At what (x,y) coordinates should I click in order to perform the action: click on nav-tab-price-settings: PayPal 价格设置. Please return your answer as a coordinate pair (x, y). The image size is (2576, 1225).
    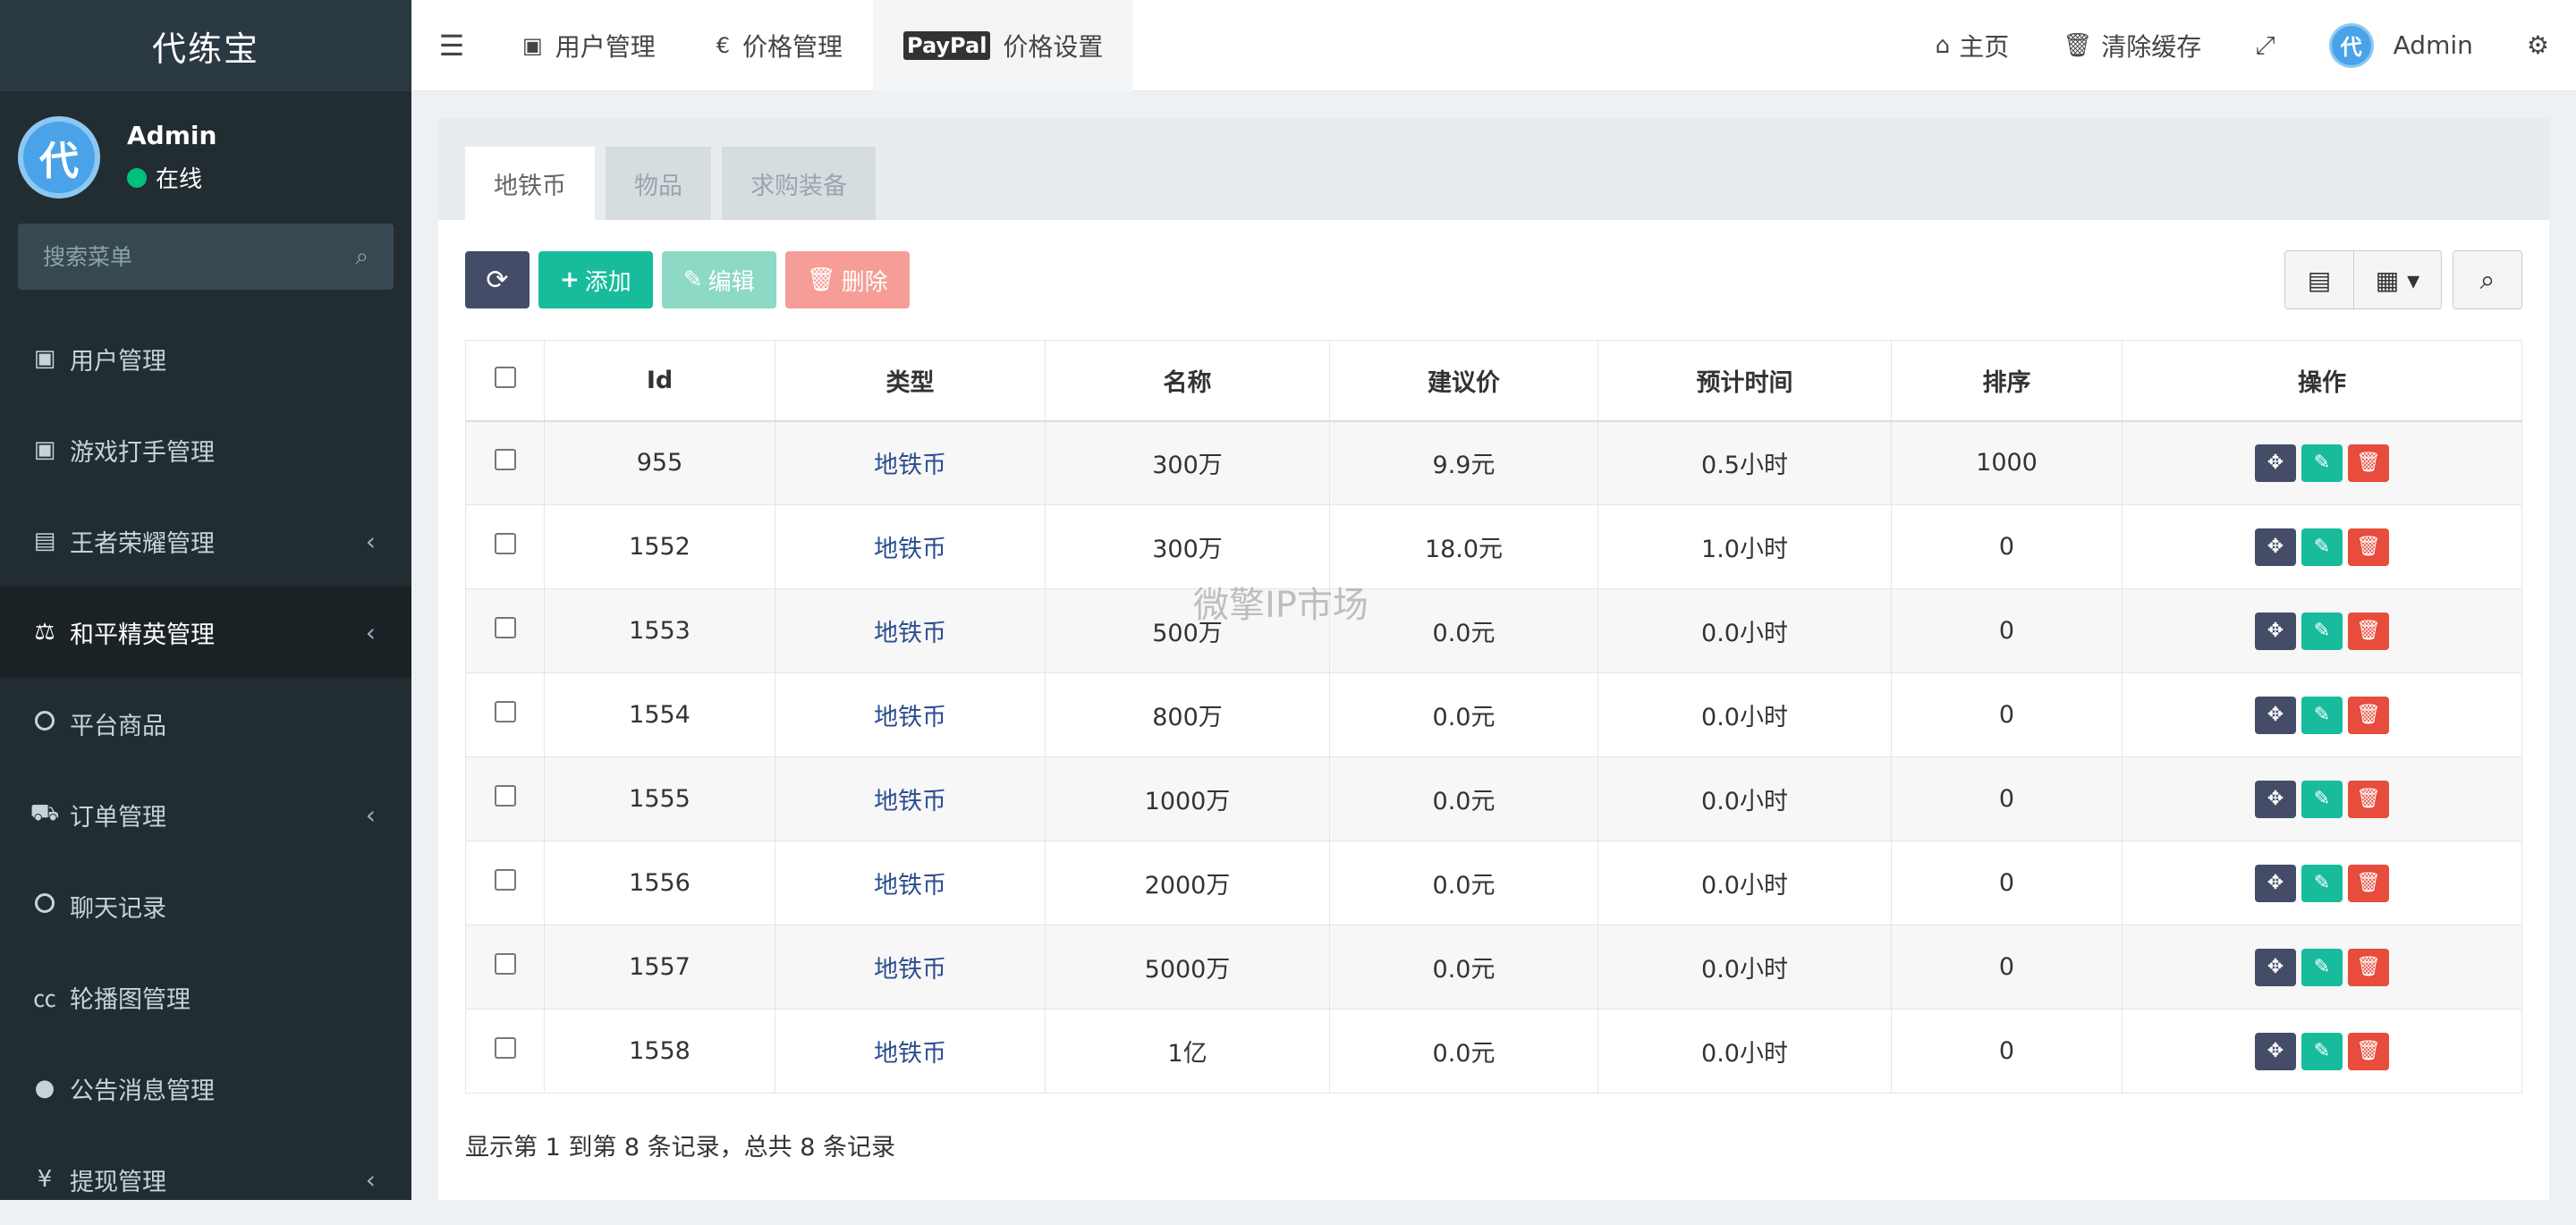
    Looking at the image, I should click on (1003, 45).